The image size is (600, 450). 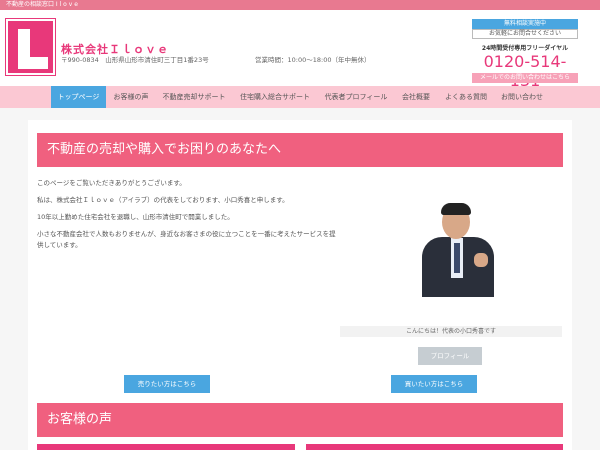 What do you see at coordinates (163, 200) in the screenshot?
I see `intro-paragraph: 私は、株式会社Ｉｌｏｖｅ（アイラブ）の代表をしております、小口秀喜と申します。` at bounding box center [163, 200].